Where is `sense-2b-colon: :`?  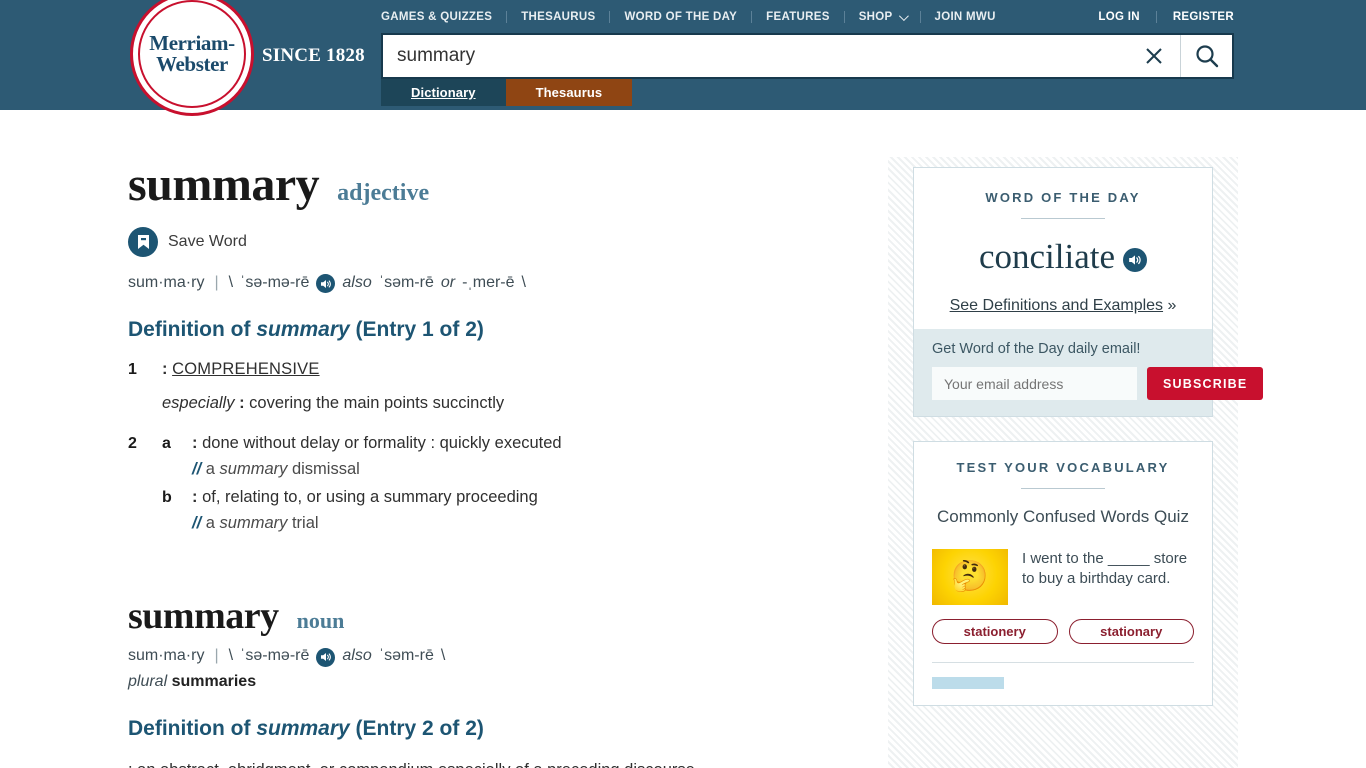 sense-2b-colon: : is located at coordinates (195, 496).